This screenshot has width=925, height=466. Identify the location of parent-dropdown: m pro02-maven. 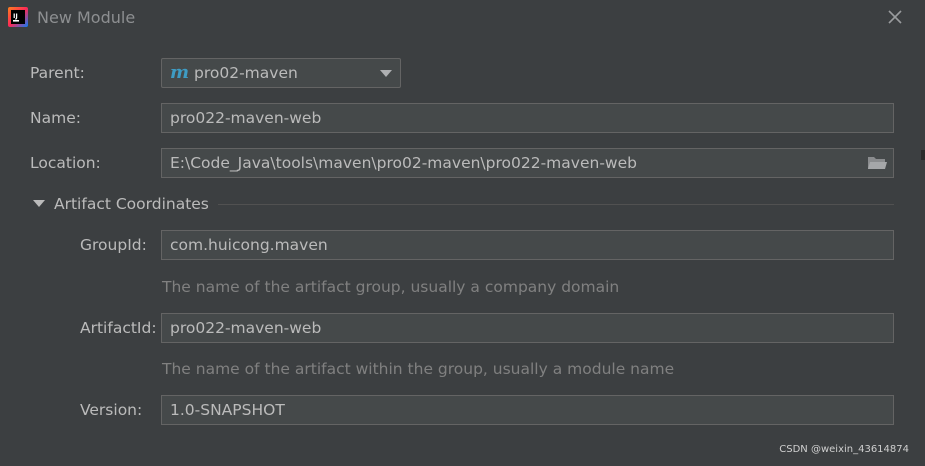
(281, 73).